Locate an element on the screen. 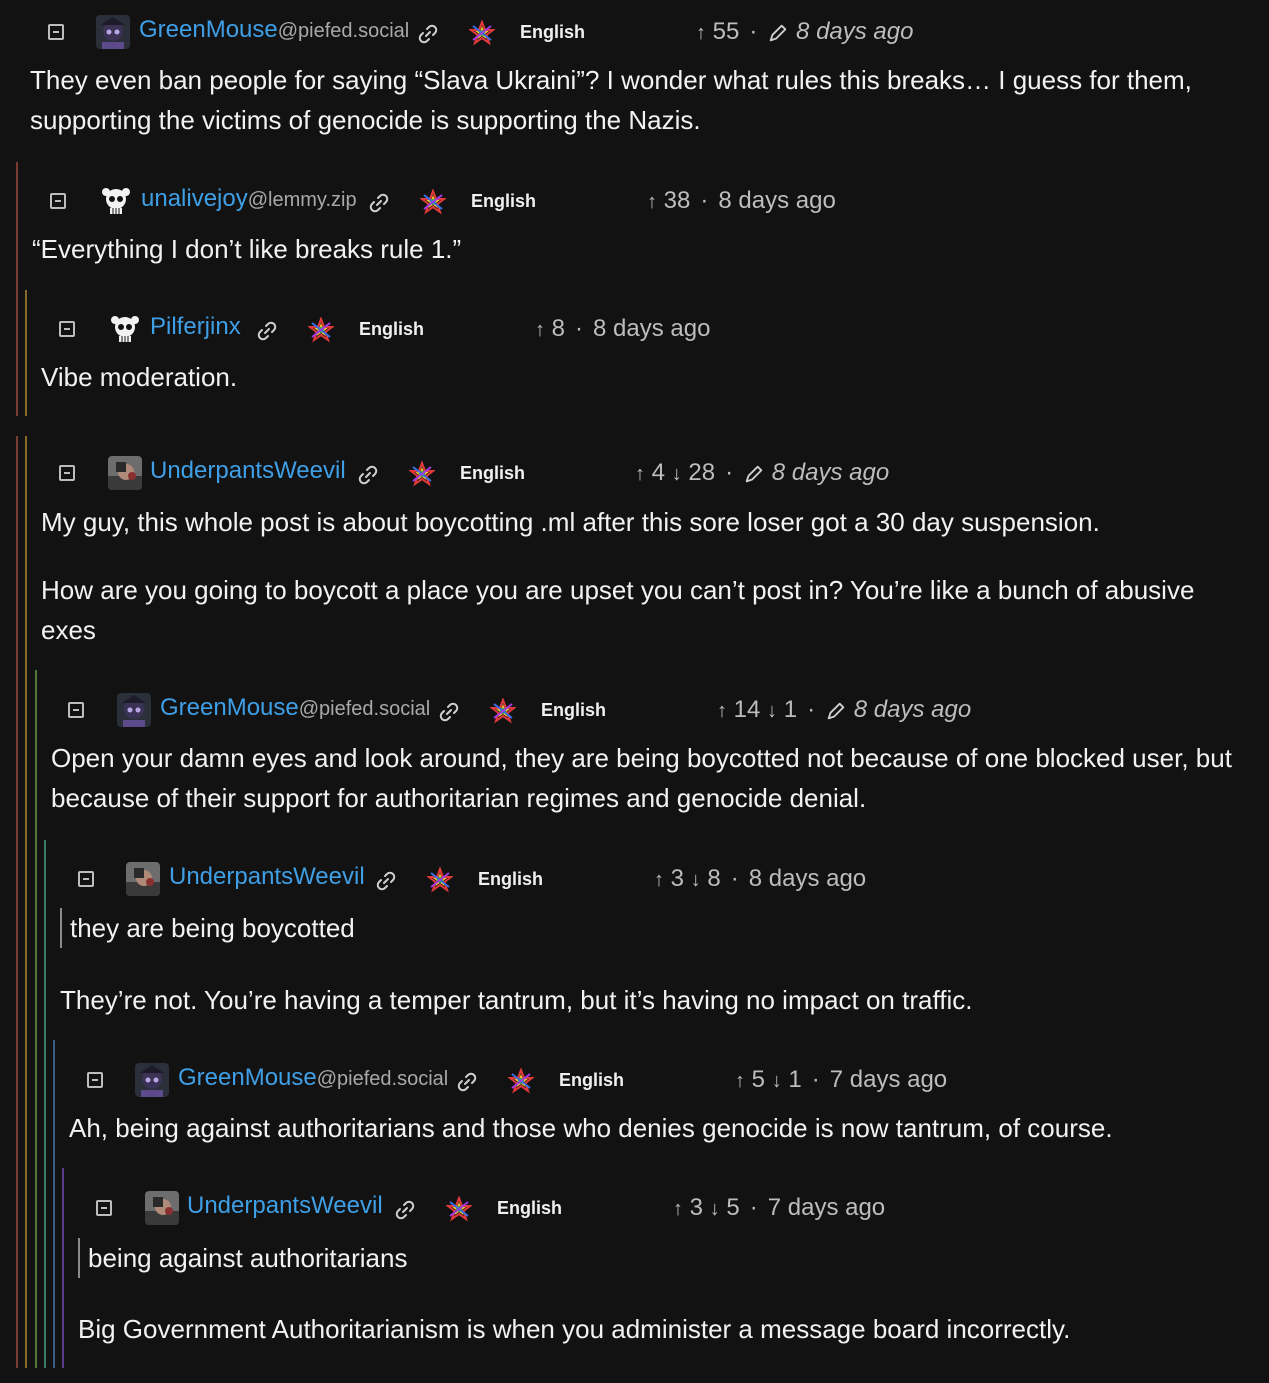 The width and height of the screenshot is (1269, 1383). upvote-count: 38 is located at coordinates (677, 200).